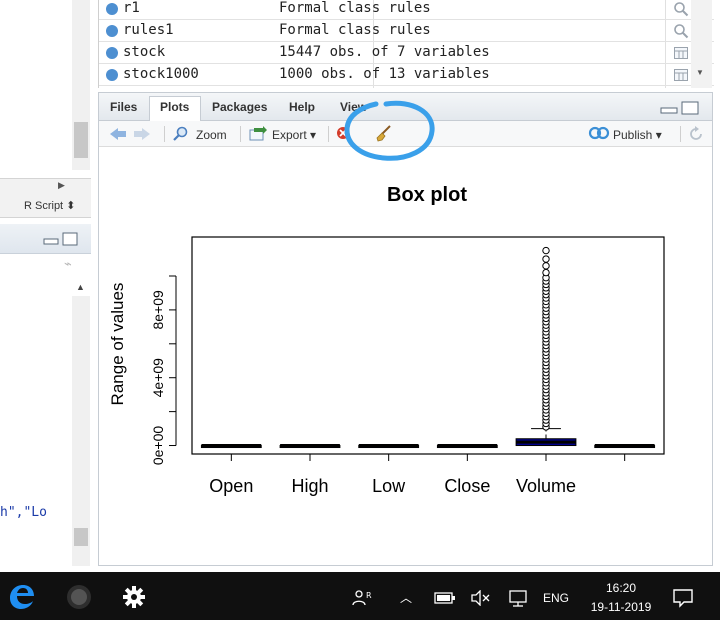  Describe the element at coordinates (467, 446) in the screenshot. I see `box-close` at that location.